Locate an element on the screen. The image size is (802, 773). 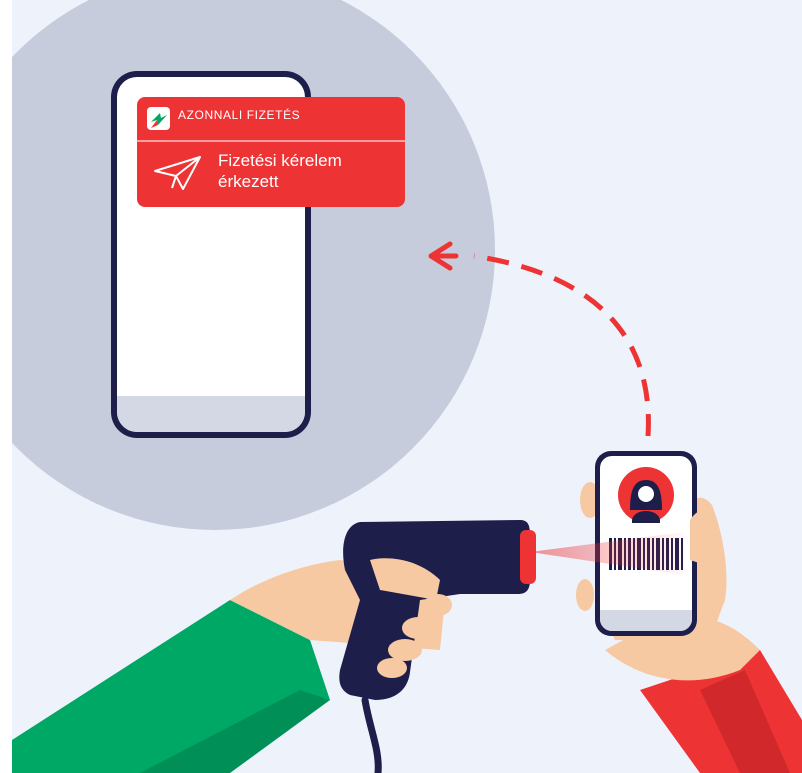
large-phone-bottom-bar is located at coordinates (211, 414).